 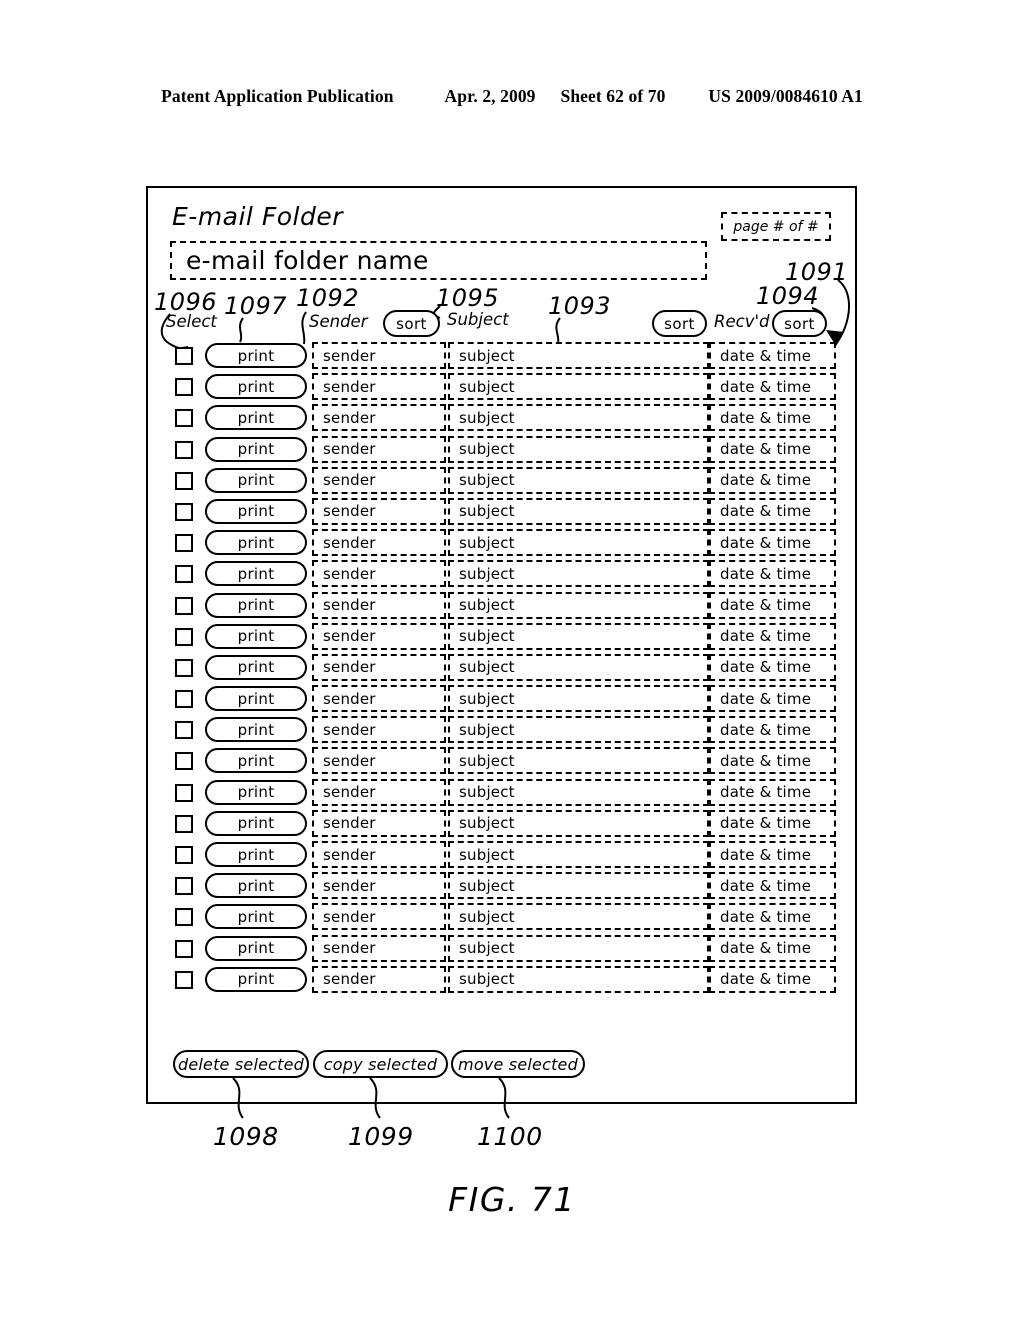 I want to click on folder-name-field: e-mail folder name, so click(x=438, y=260).